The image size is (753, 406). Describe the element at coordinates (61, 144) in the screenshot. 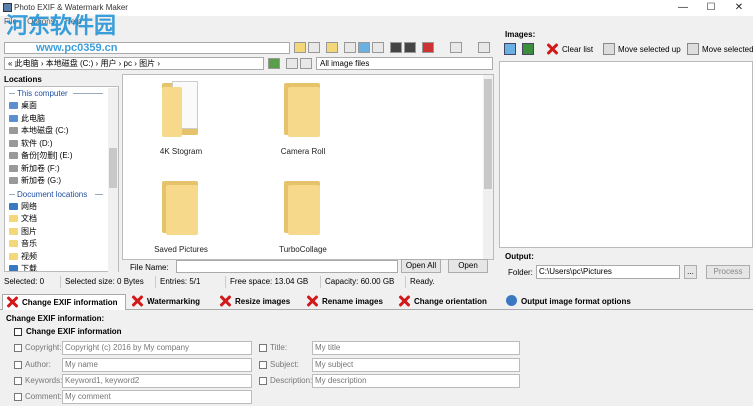

I see `location-item: 软件 (D:)` at that location.